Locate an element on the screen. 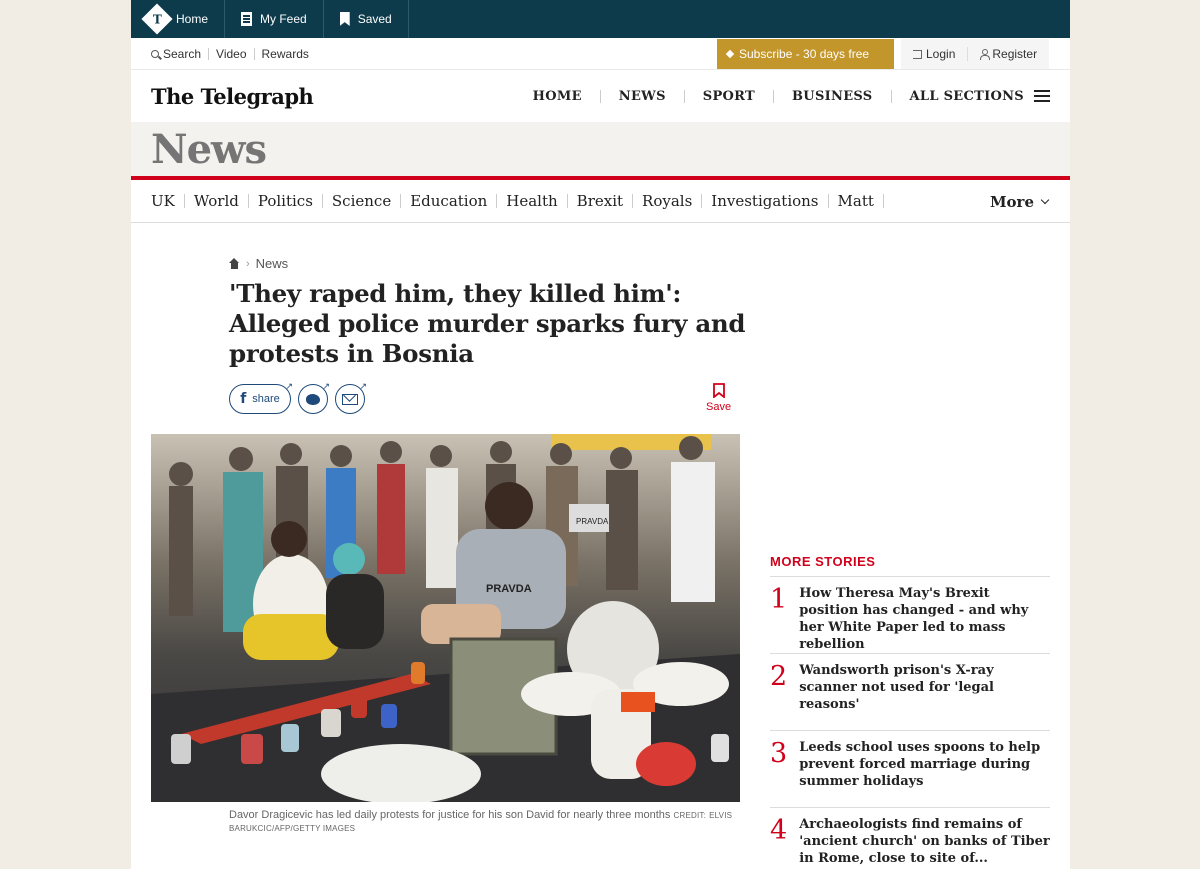 Image resolution: width=1200 pixels, height=869 pixels. register-link: Register is located at coordinates (1008, 54).